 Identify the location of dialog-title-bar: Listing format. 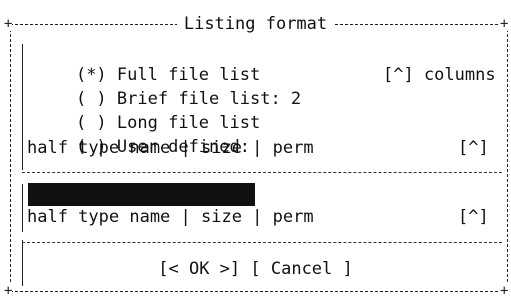
(255, 24).